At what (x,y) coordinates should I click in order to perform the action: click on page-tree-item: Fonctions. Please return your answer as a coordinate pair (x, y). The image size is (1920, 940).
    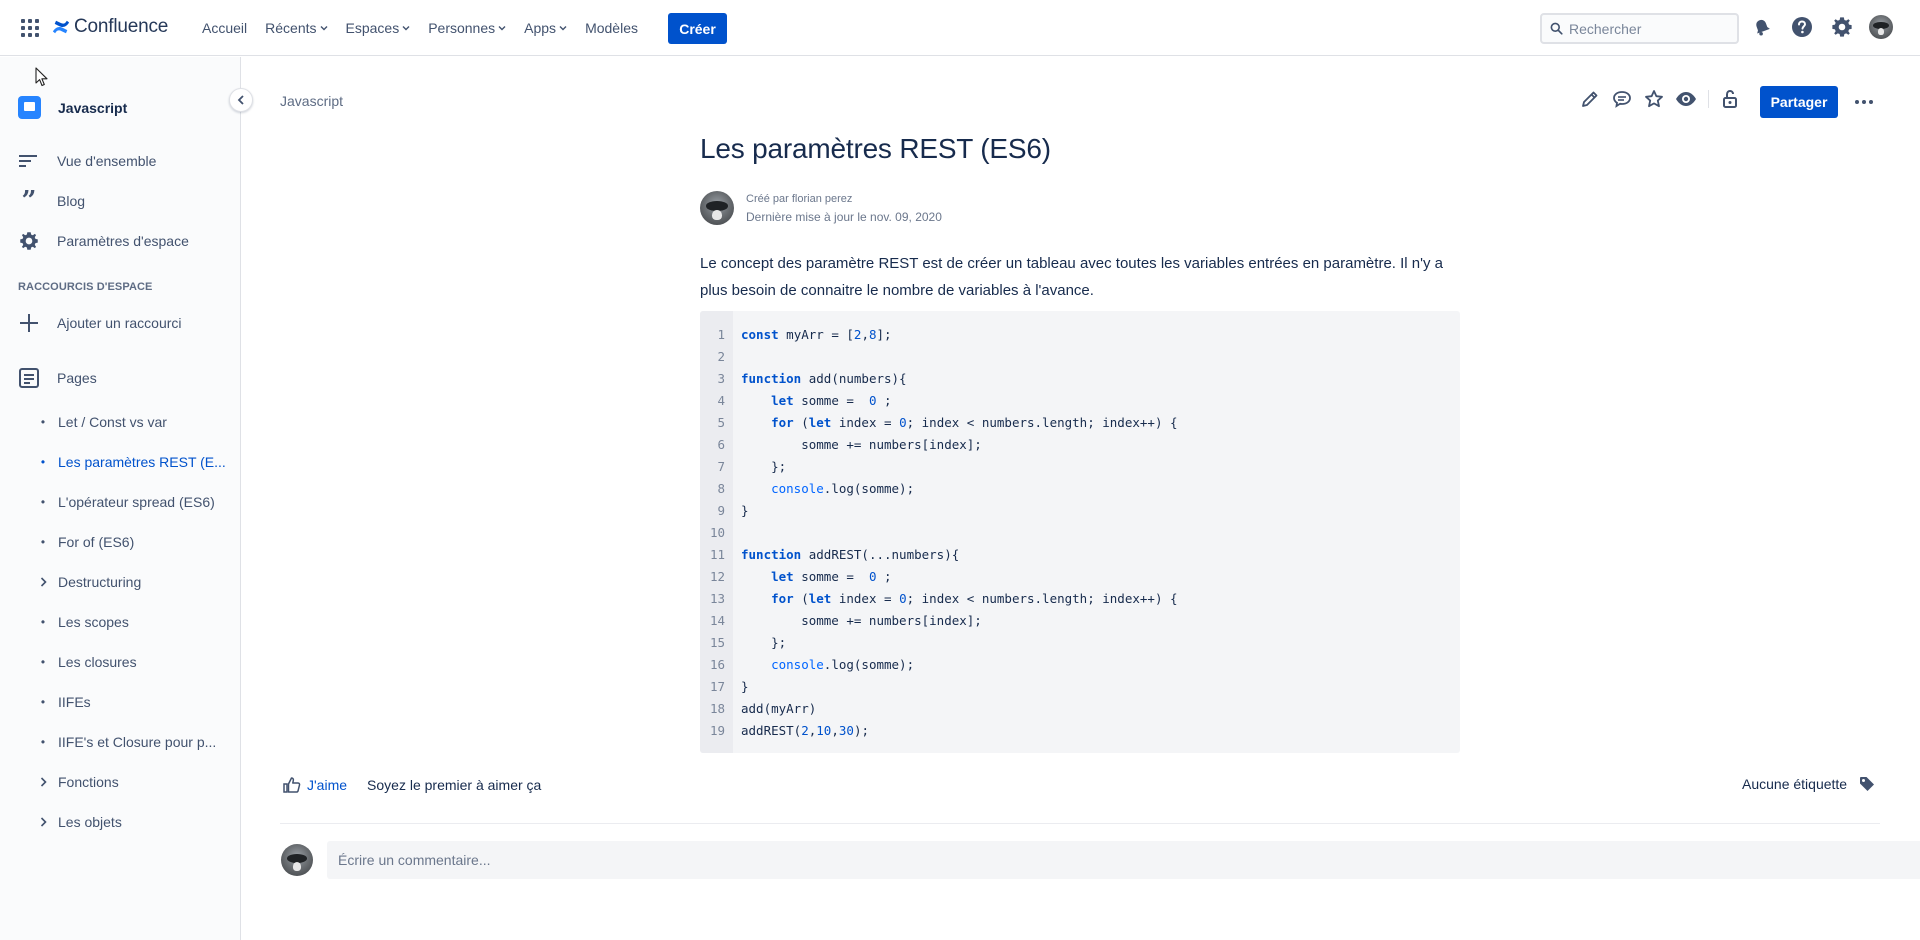
    Looking at the image, I should click on (88, 782).